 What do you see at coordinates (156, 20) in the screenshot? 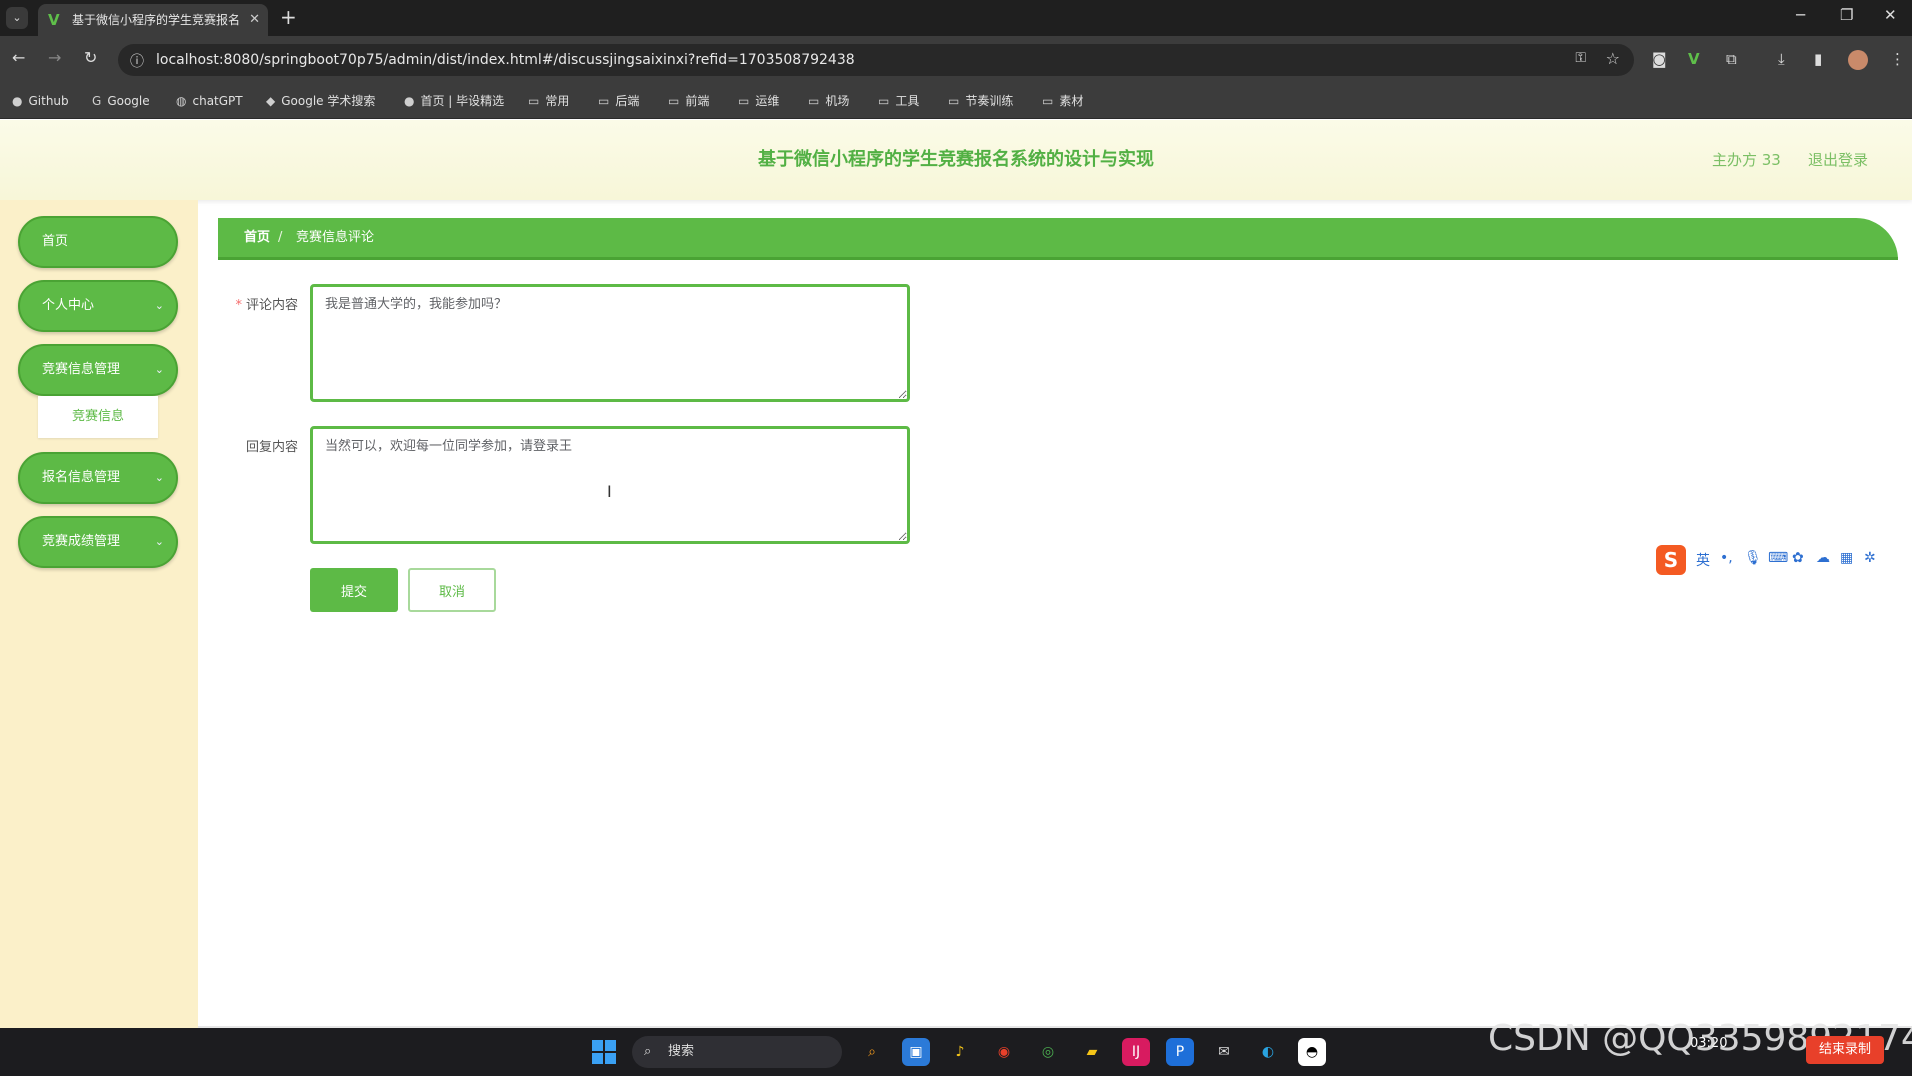
I see `tab-title: 基于微信小程序的学生竞赛报名` at bounding box center [156, 20].